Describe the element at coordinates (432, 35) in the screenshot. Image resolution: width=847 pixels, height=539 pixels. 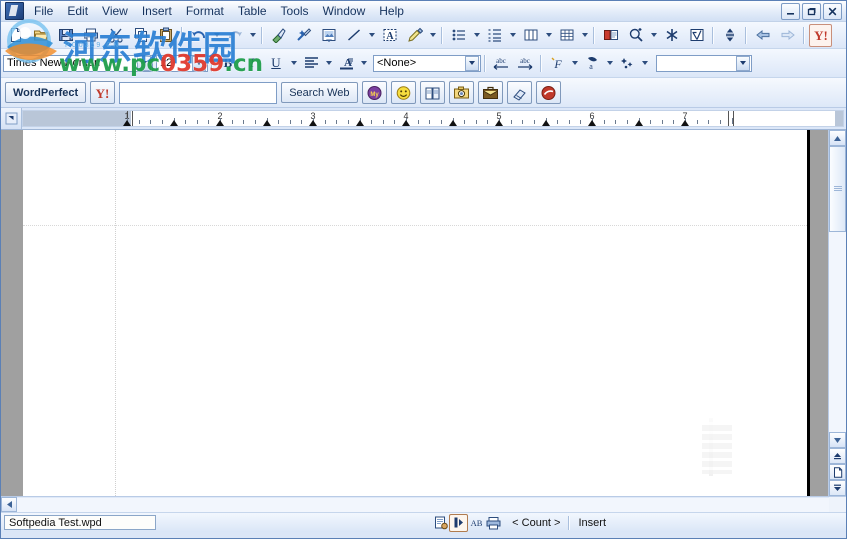
I see `highlighter-dropdown-arrow-icon` at that location.